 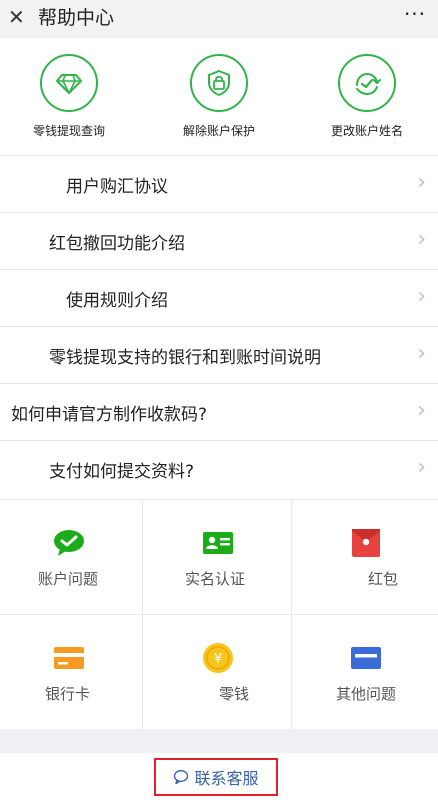 I want to click on contact-support-button: 联系客服, so click(x=216, y=777).